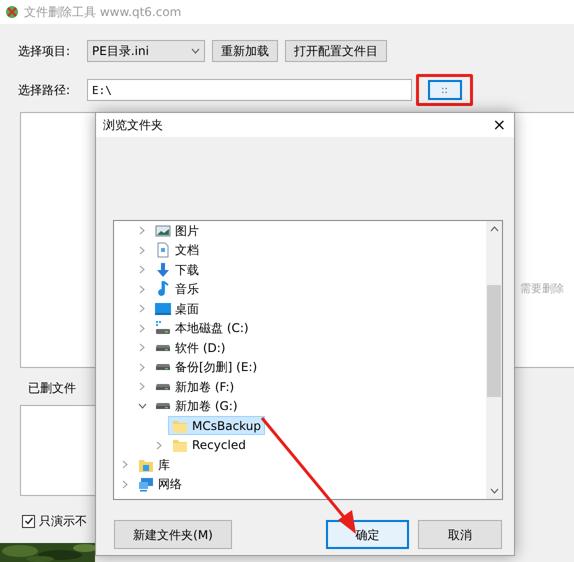 This screenshot has height=562, width=574. I want to click on tree-item: 网络, so click(160, 484).